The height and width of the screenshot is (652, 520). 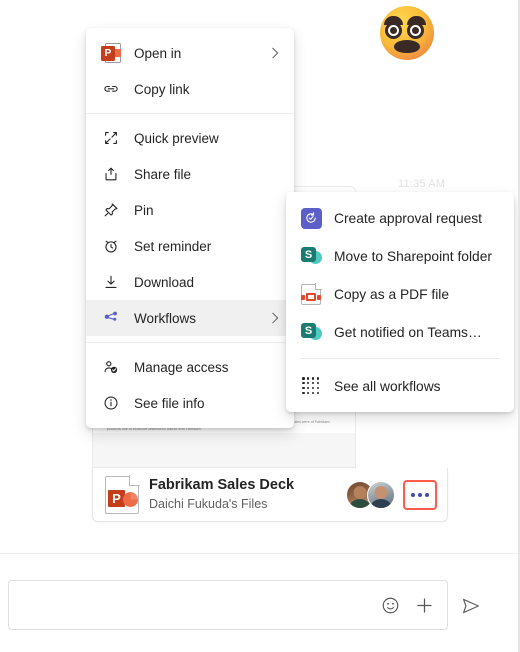 I want to click on message-compose-bar, so click(x=260, y=611).